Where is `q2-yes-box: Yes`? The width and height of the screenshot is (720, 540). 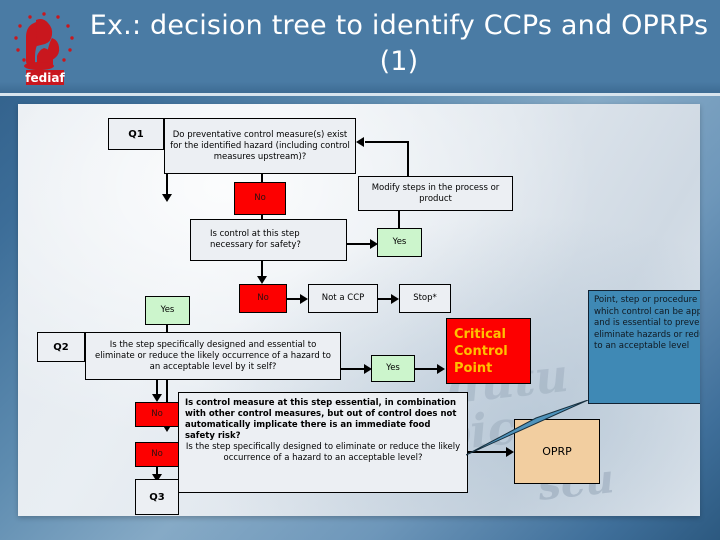
q2-yes-box: Yes is located at coordinates (393, 368).